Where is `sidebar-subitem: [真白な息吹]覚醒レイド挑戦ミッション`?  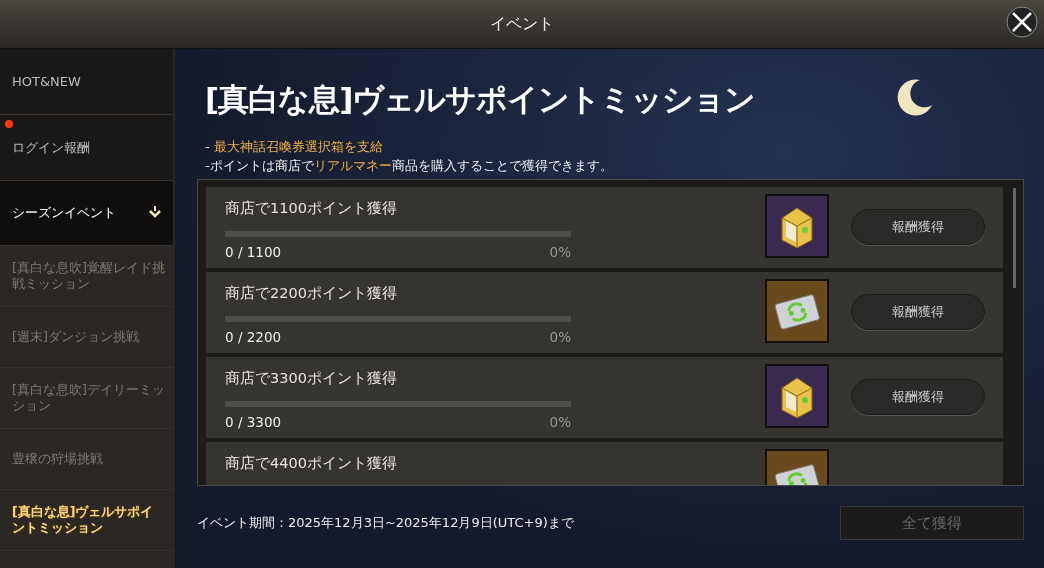 sidebar-subitem: [真白な息吹]覚醒レイド挑戦ミッション is located at coordinates (86, 276).